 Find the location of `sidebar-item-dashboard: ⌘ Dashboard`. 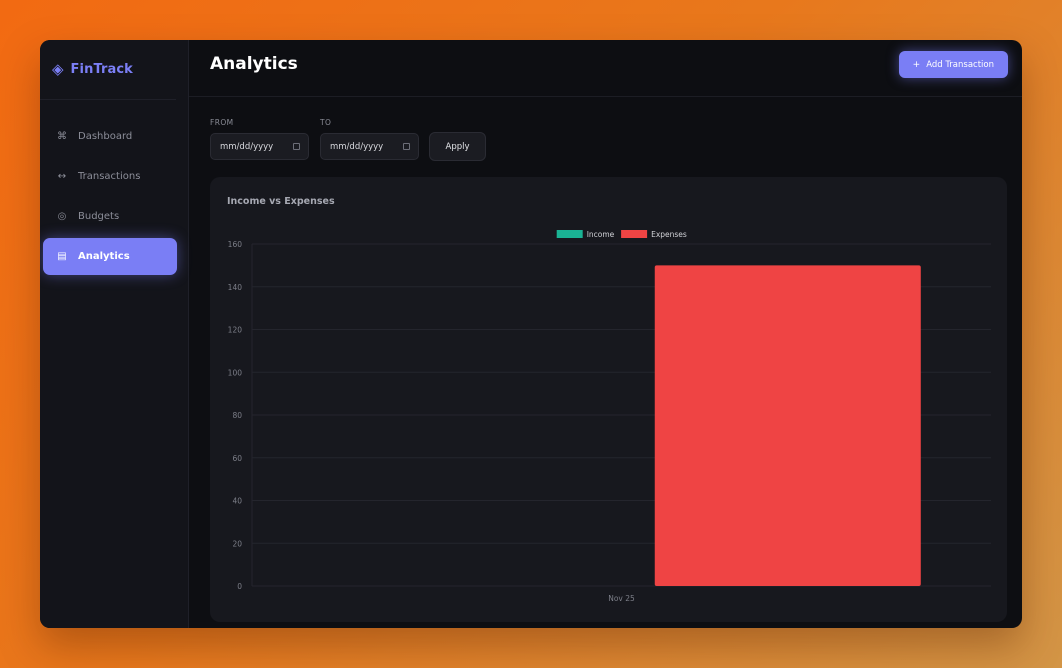

sidebar-item-dashboard: ⌘ Dashboard is located at coordinates (110, 136).